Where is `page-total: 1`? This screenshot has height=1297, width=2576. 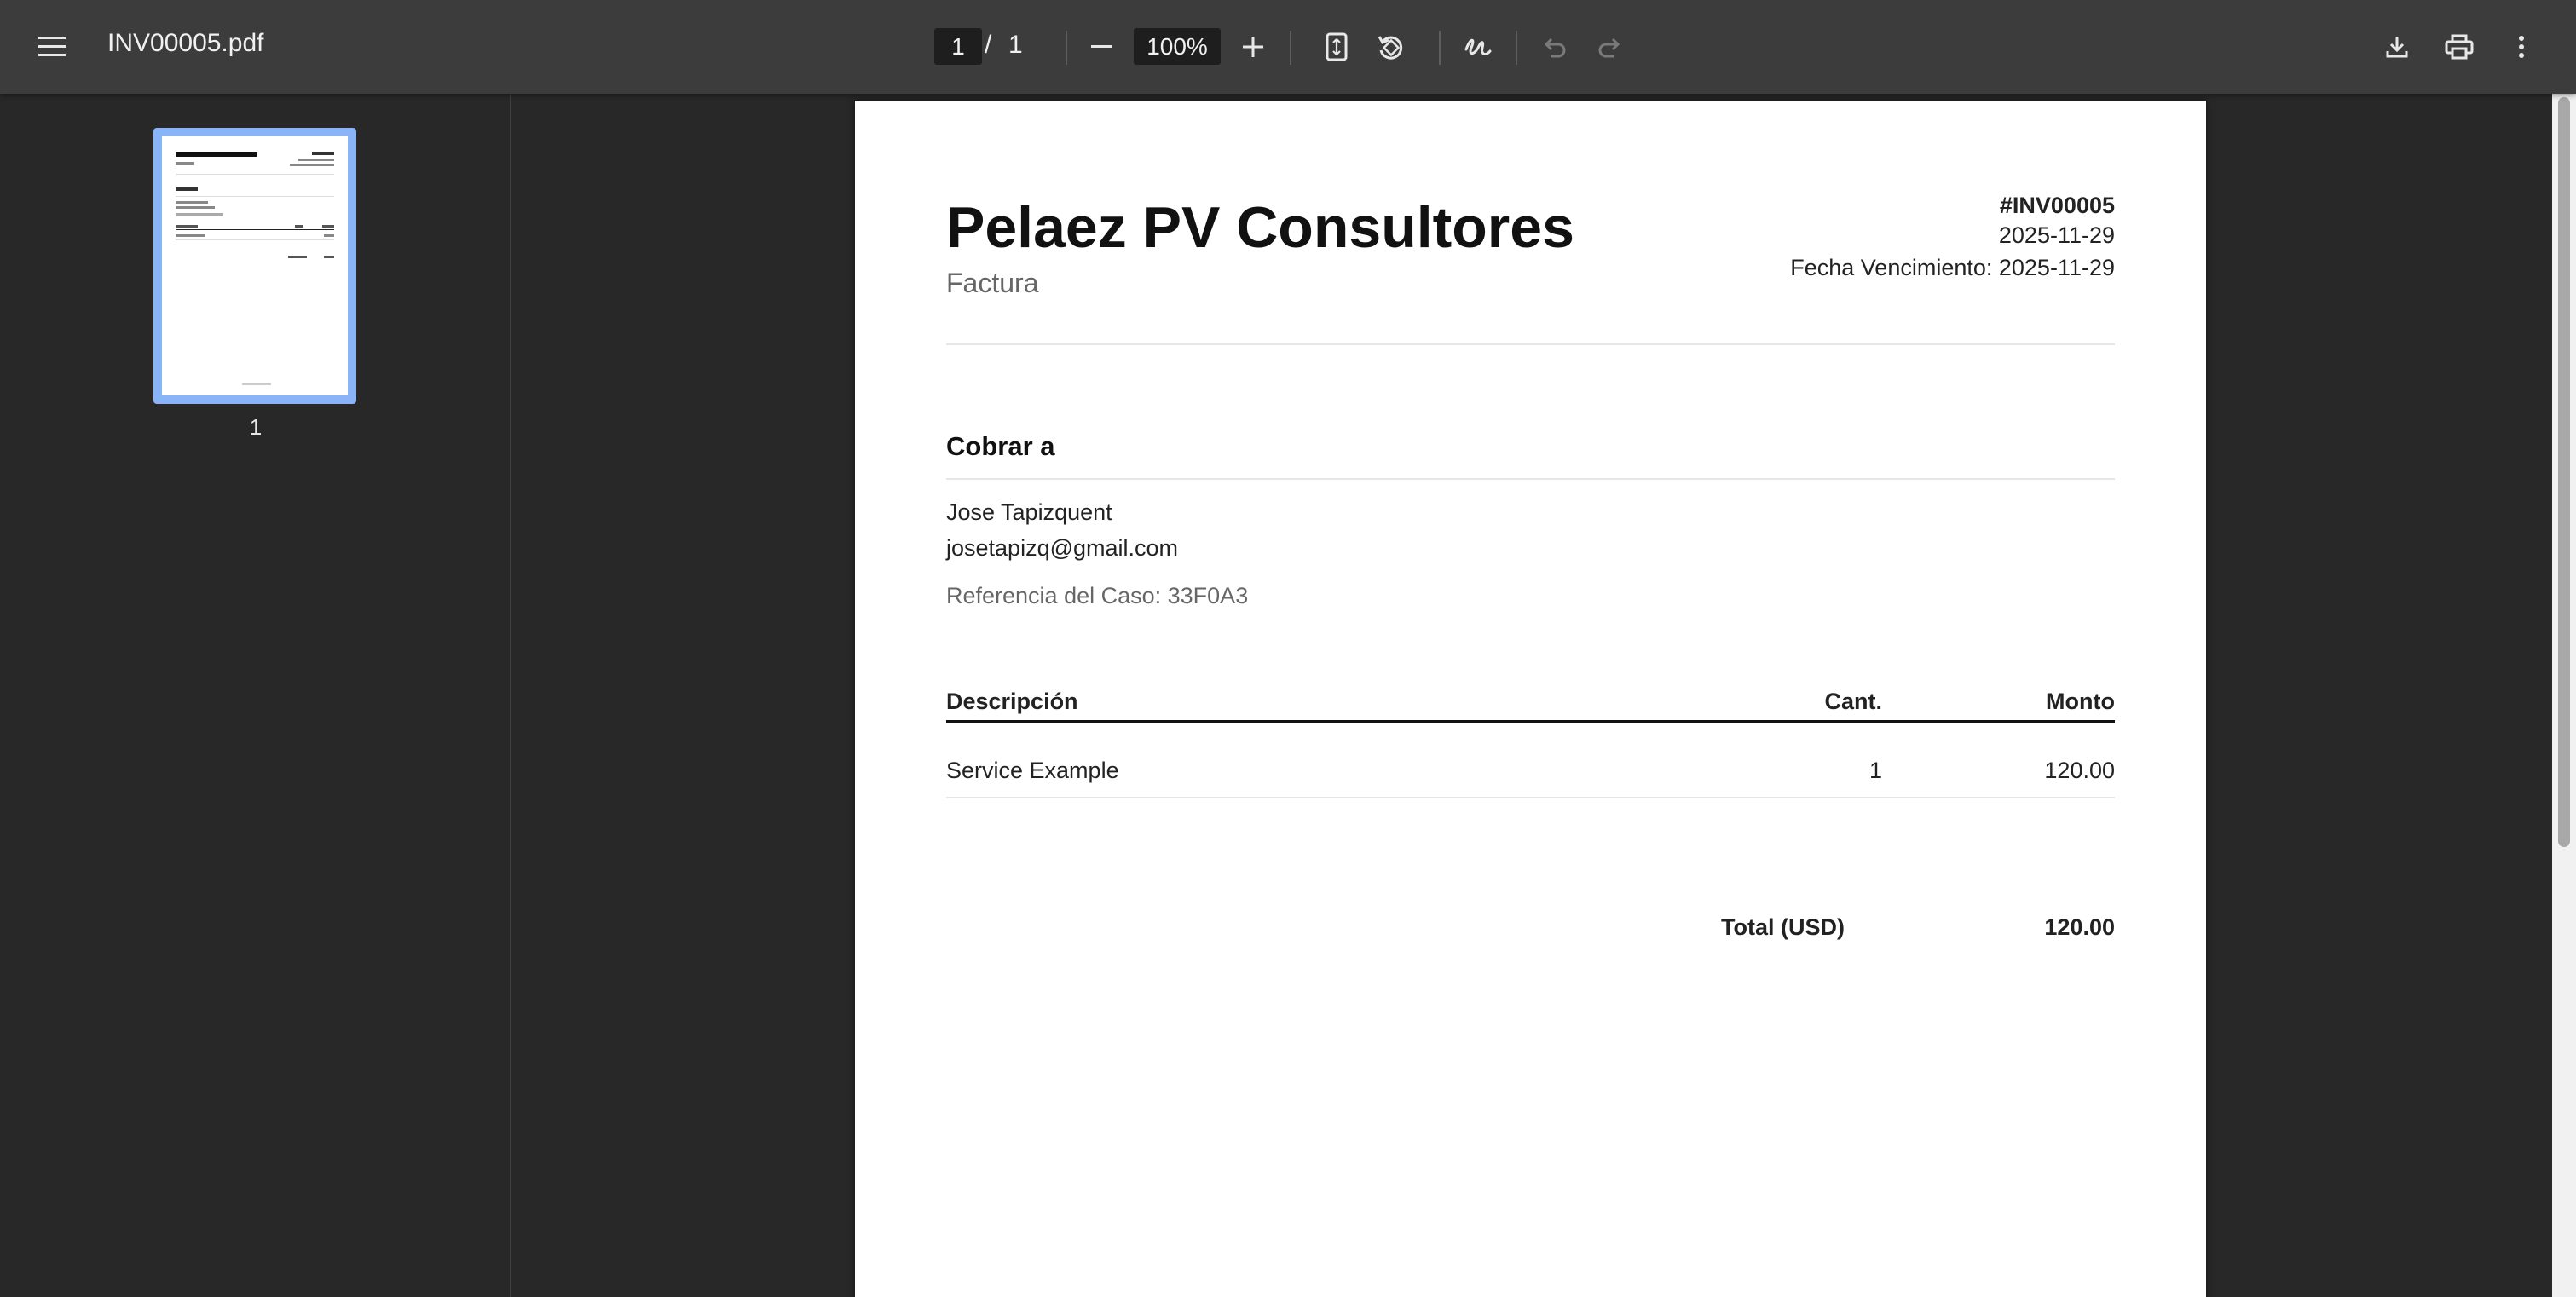
page-total: 1 is located at coordinates (1015, 45).